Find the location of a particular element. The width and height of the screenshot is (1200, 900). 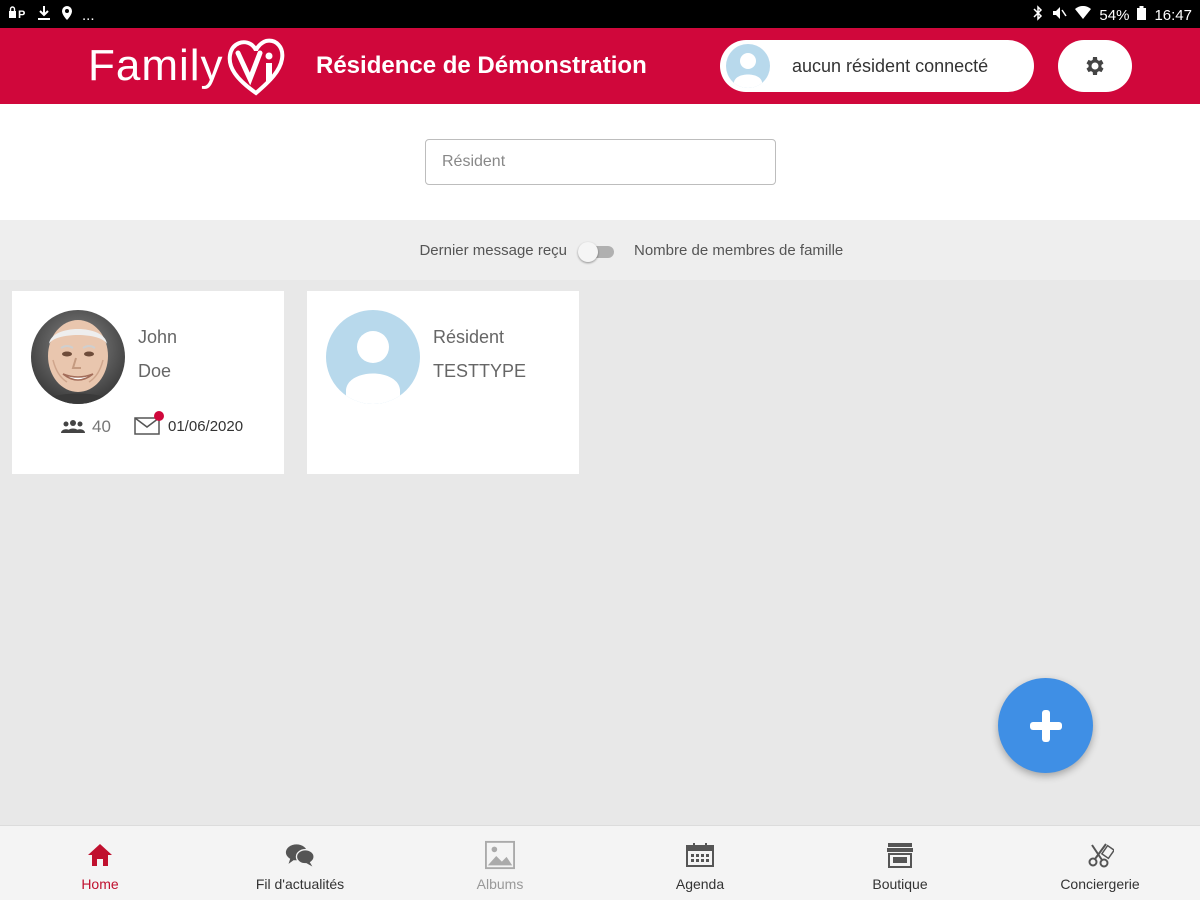

add-resident-button is located at coordinates (1045, 725).